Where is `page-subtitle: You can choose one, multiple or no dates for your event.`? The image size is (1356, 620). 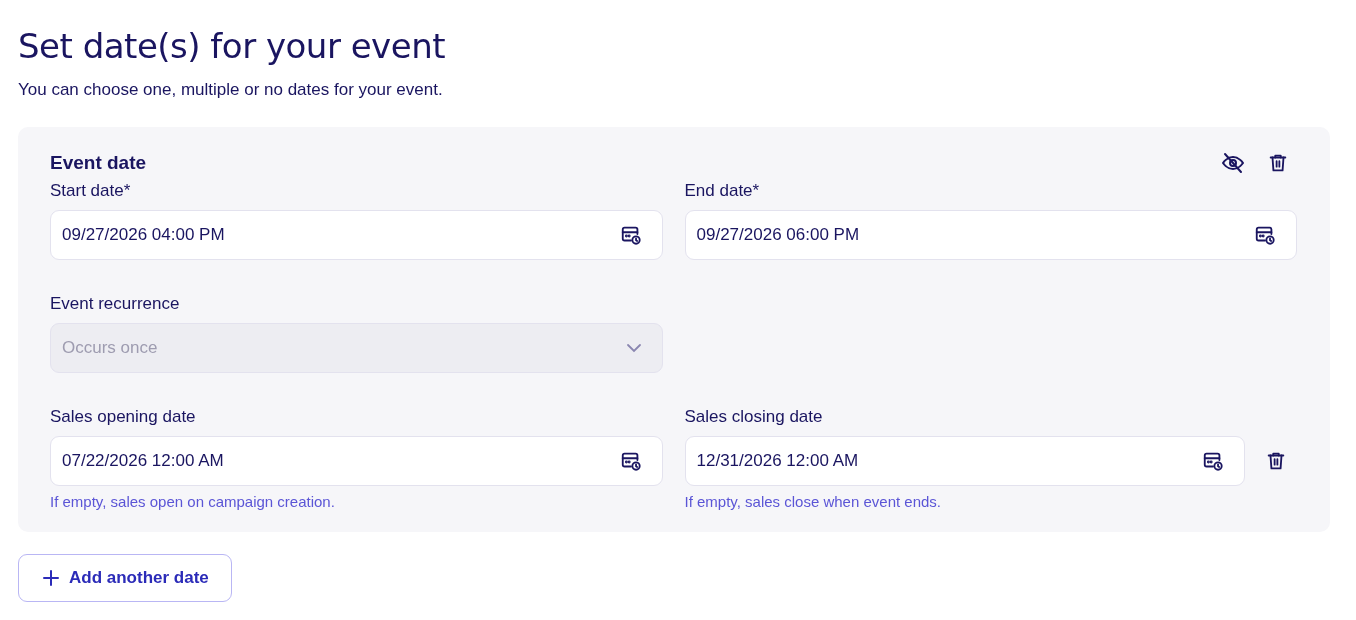
page-subtitle: You can choose one, multiple or no dates for your event. is located at coordinates (231, 90).